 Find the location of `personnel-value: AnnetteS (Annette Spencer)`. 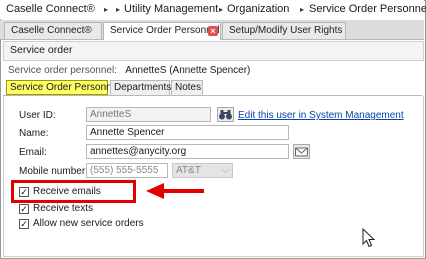

personnel-value: AnnetteS (Annette Spencer) is located at coordinates (188, 70).